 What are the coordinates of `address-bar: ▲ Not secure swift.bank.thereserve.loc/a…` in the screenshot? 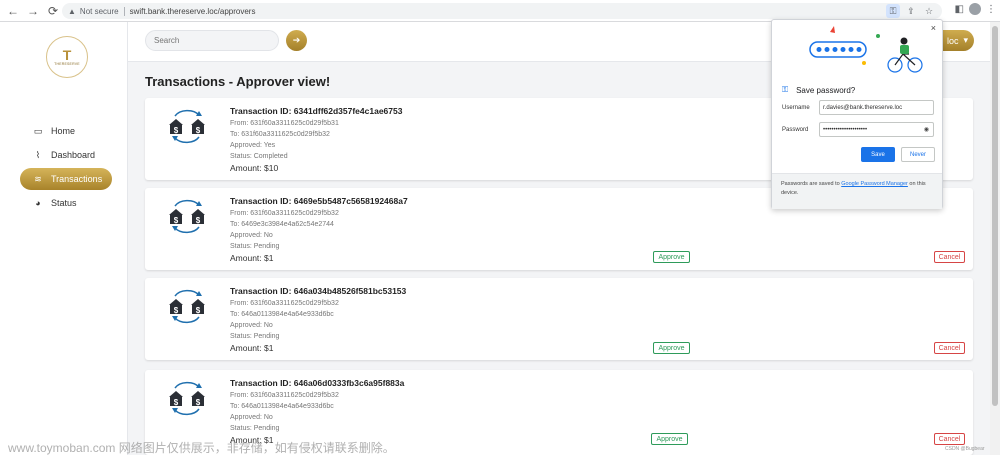 It's located at (502, 11).